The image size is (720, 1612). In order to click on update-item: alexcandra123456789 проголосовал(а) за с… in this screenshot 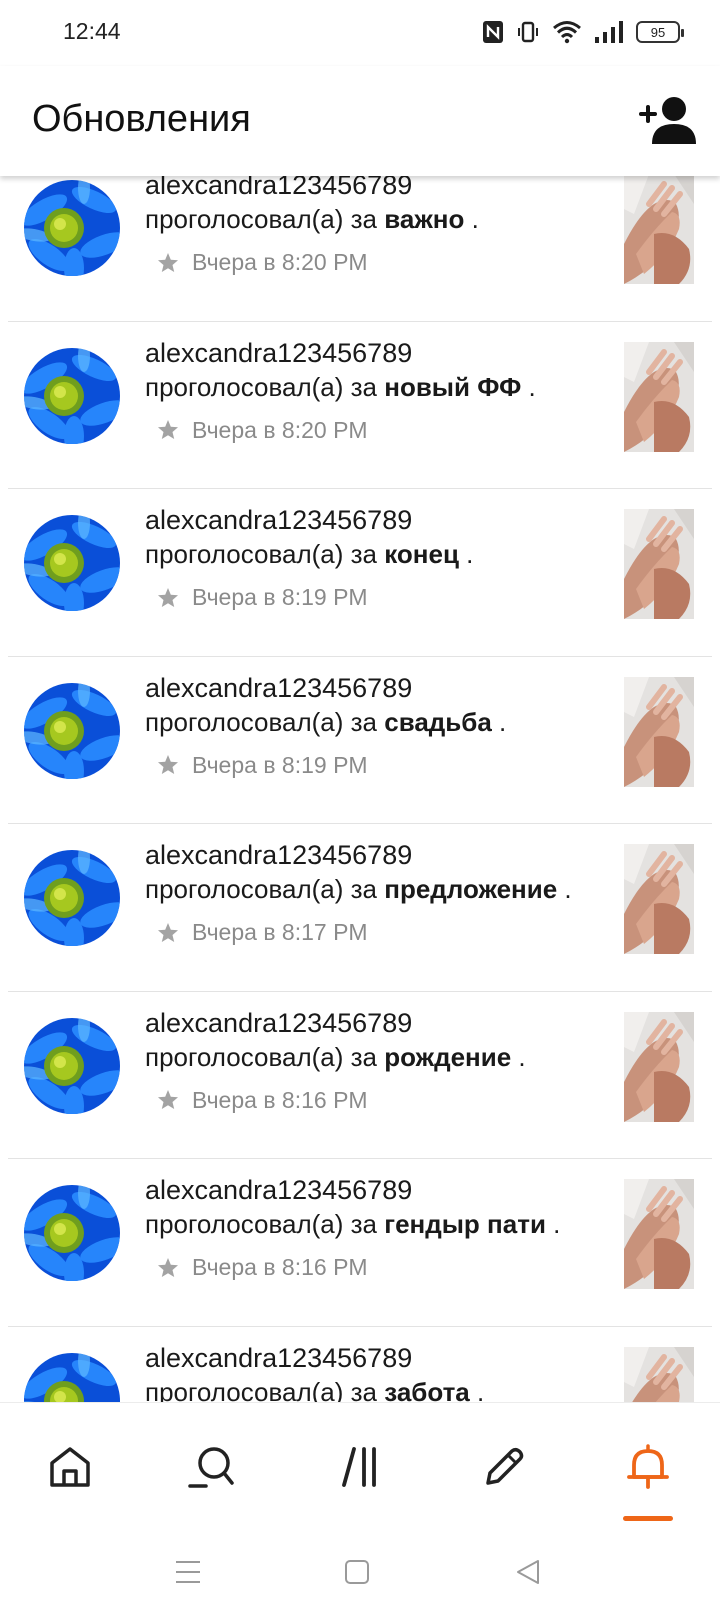, I will do `click(360, 740)`.